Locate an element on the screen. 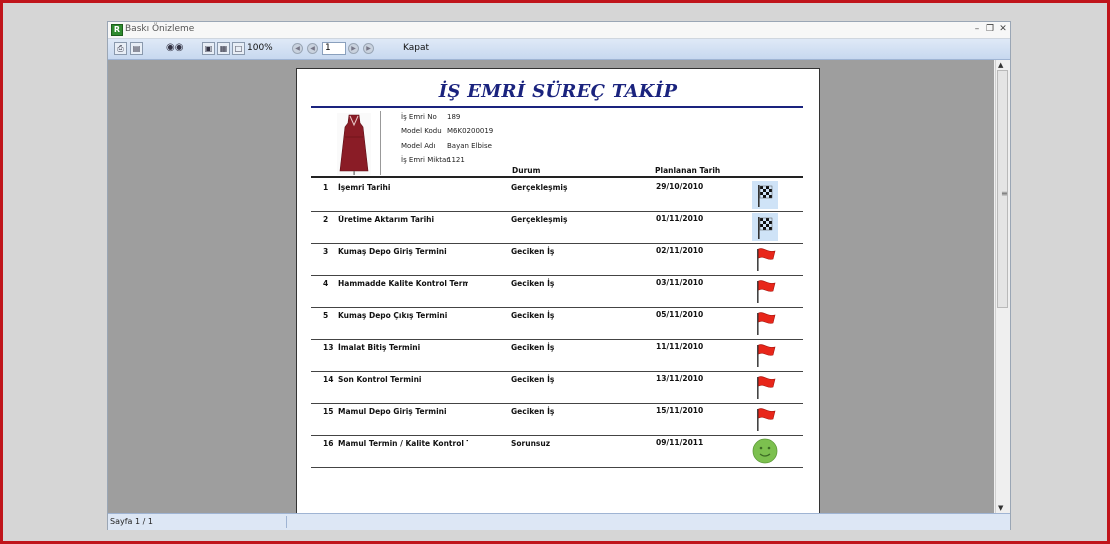  status-bar: Sayfa 1 / 1 is located at coordinates (559, 521).